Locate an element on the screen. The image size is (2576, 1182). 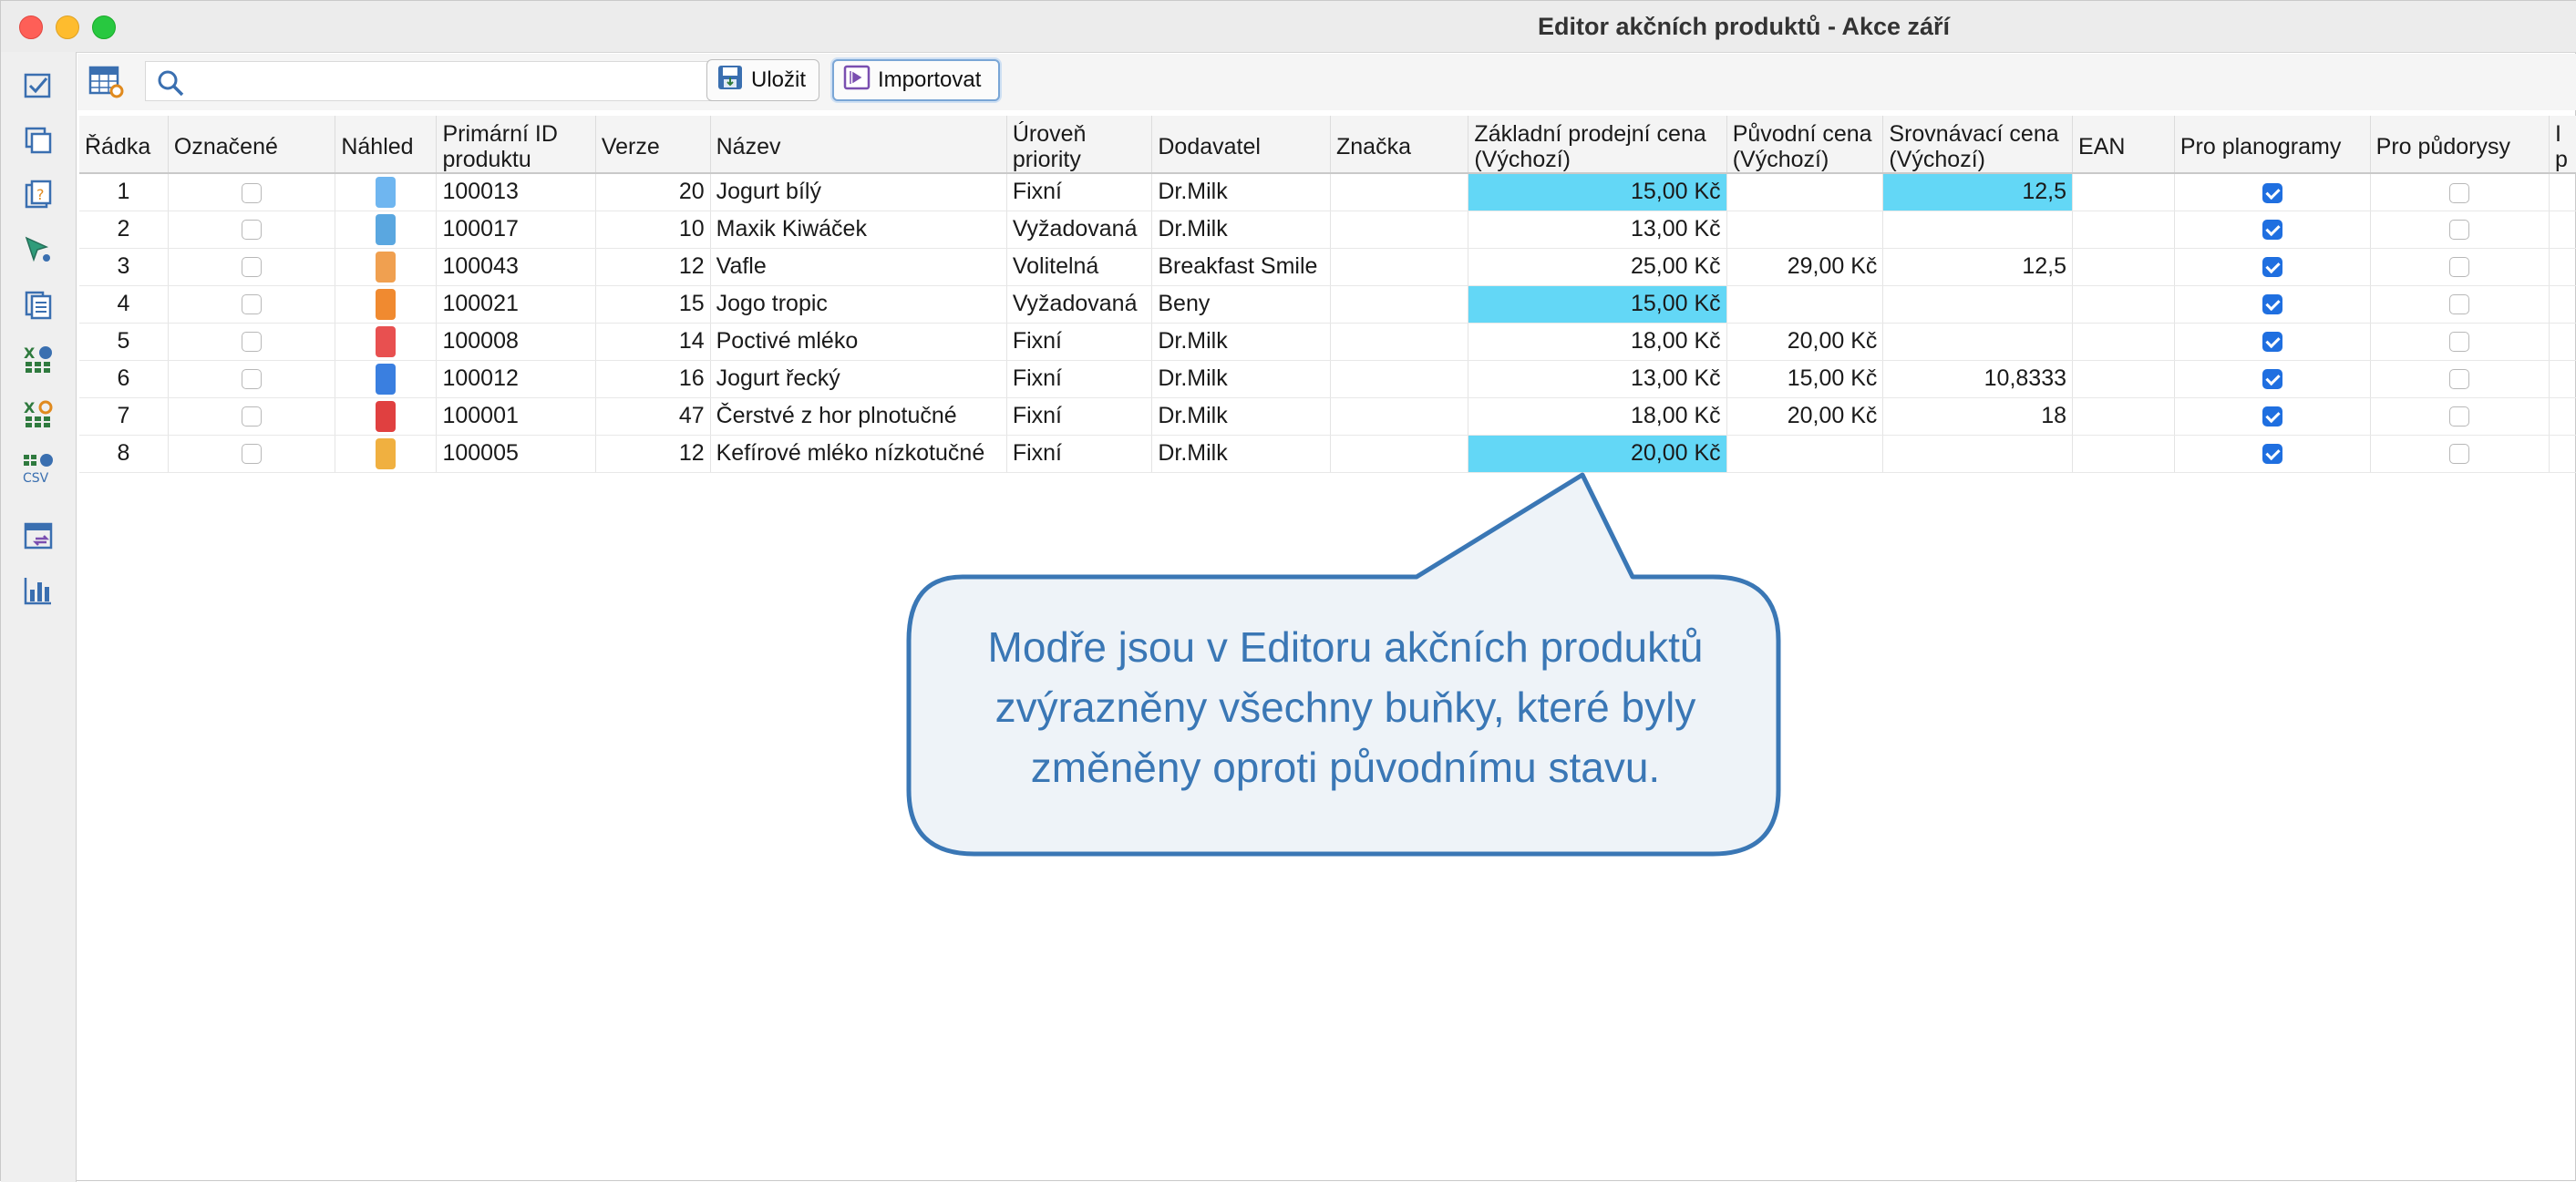
col-header-oznacene: Označené is located at coordinates (252, 145).